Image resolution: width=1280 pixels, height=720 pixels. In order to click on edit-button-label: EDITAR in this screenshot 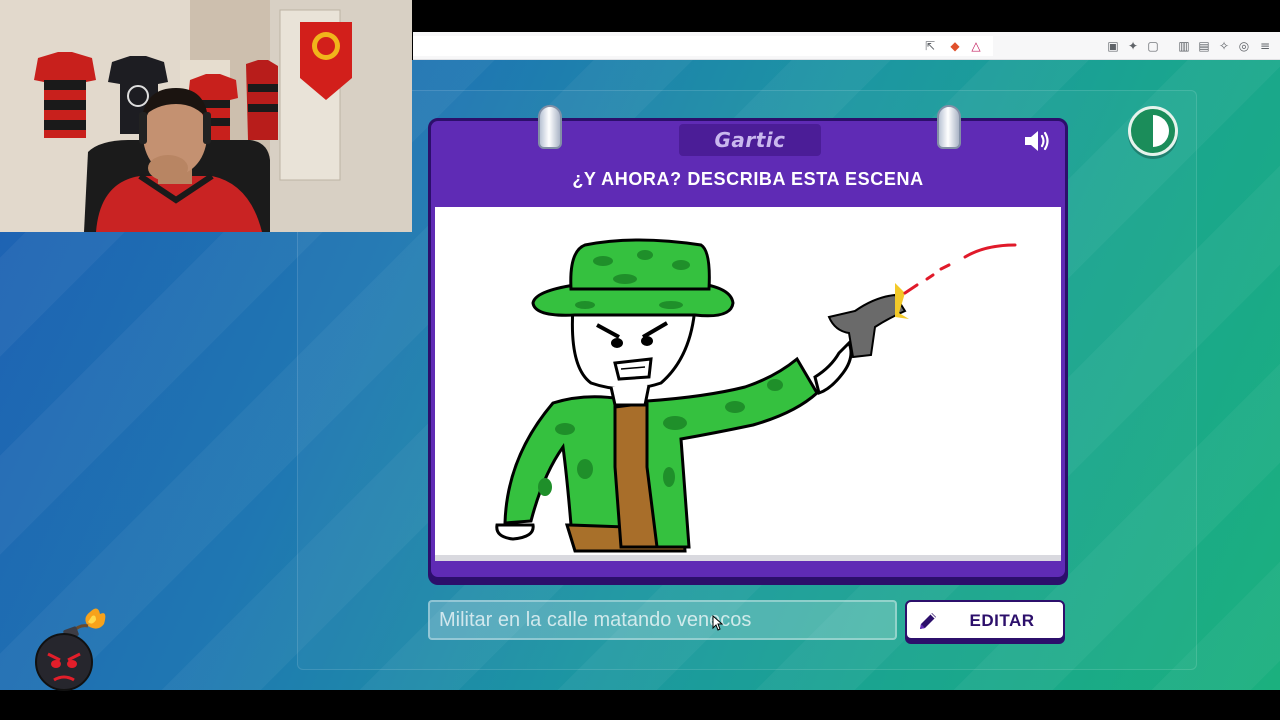, I will do `click(1002, 620)`.